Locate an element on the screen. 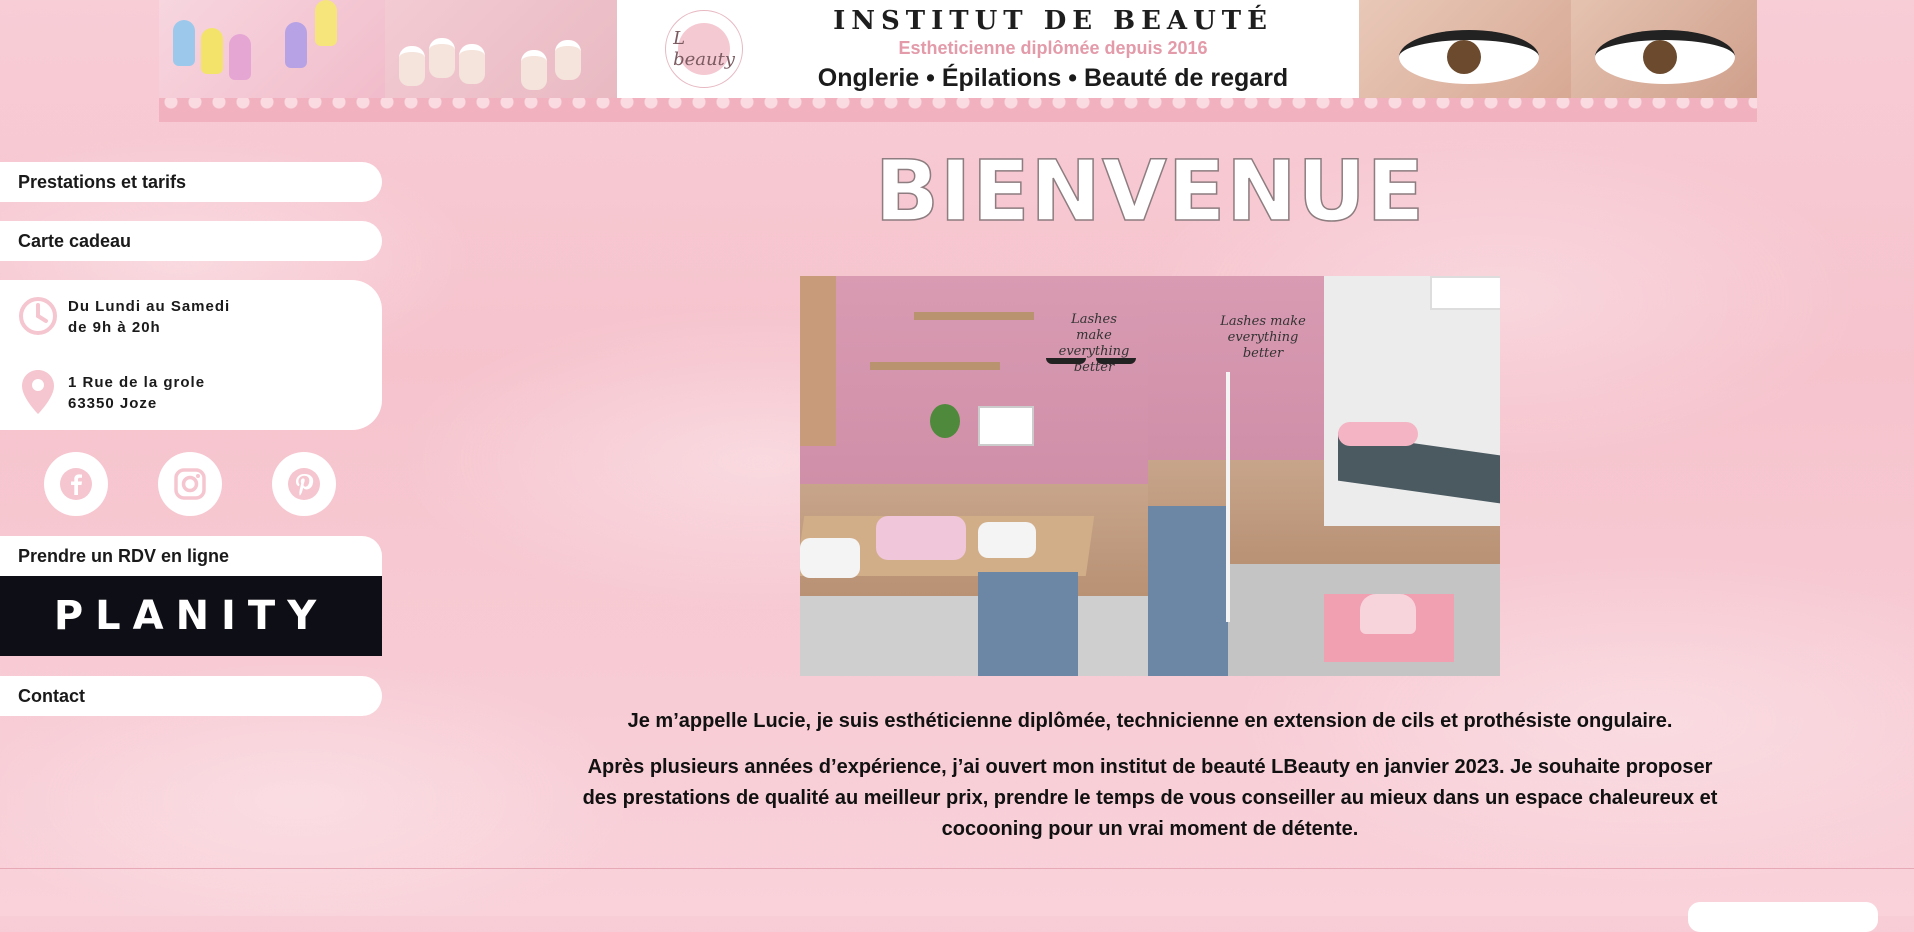 This screenshot has width=1914, height=932. feet-photo is located at coordinates (501, 49).